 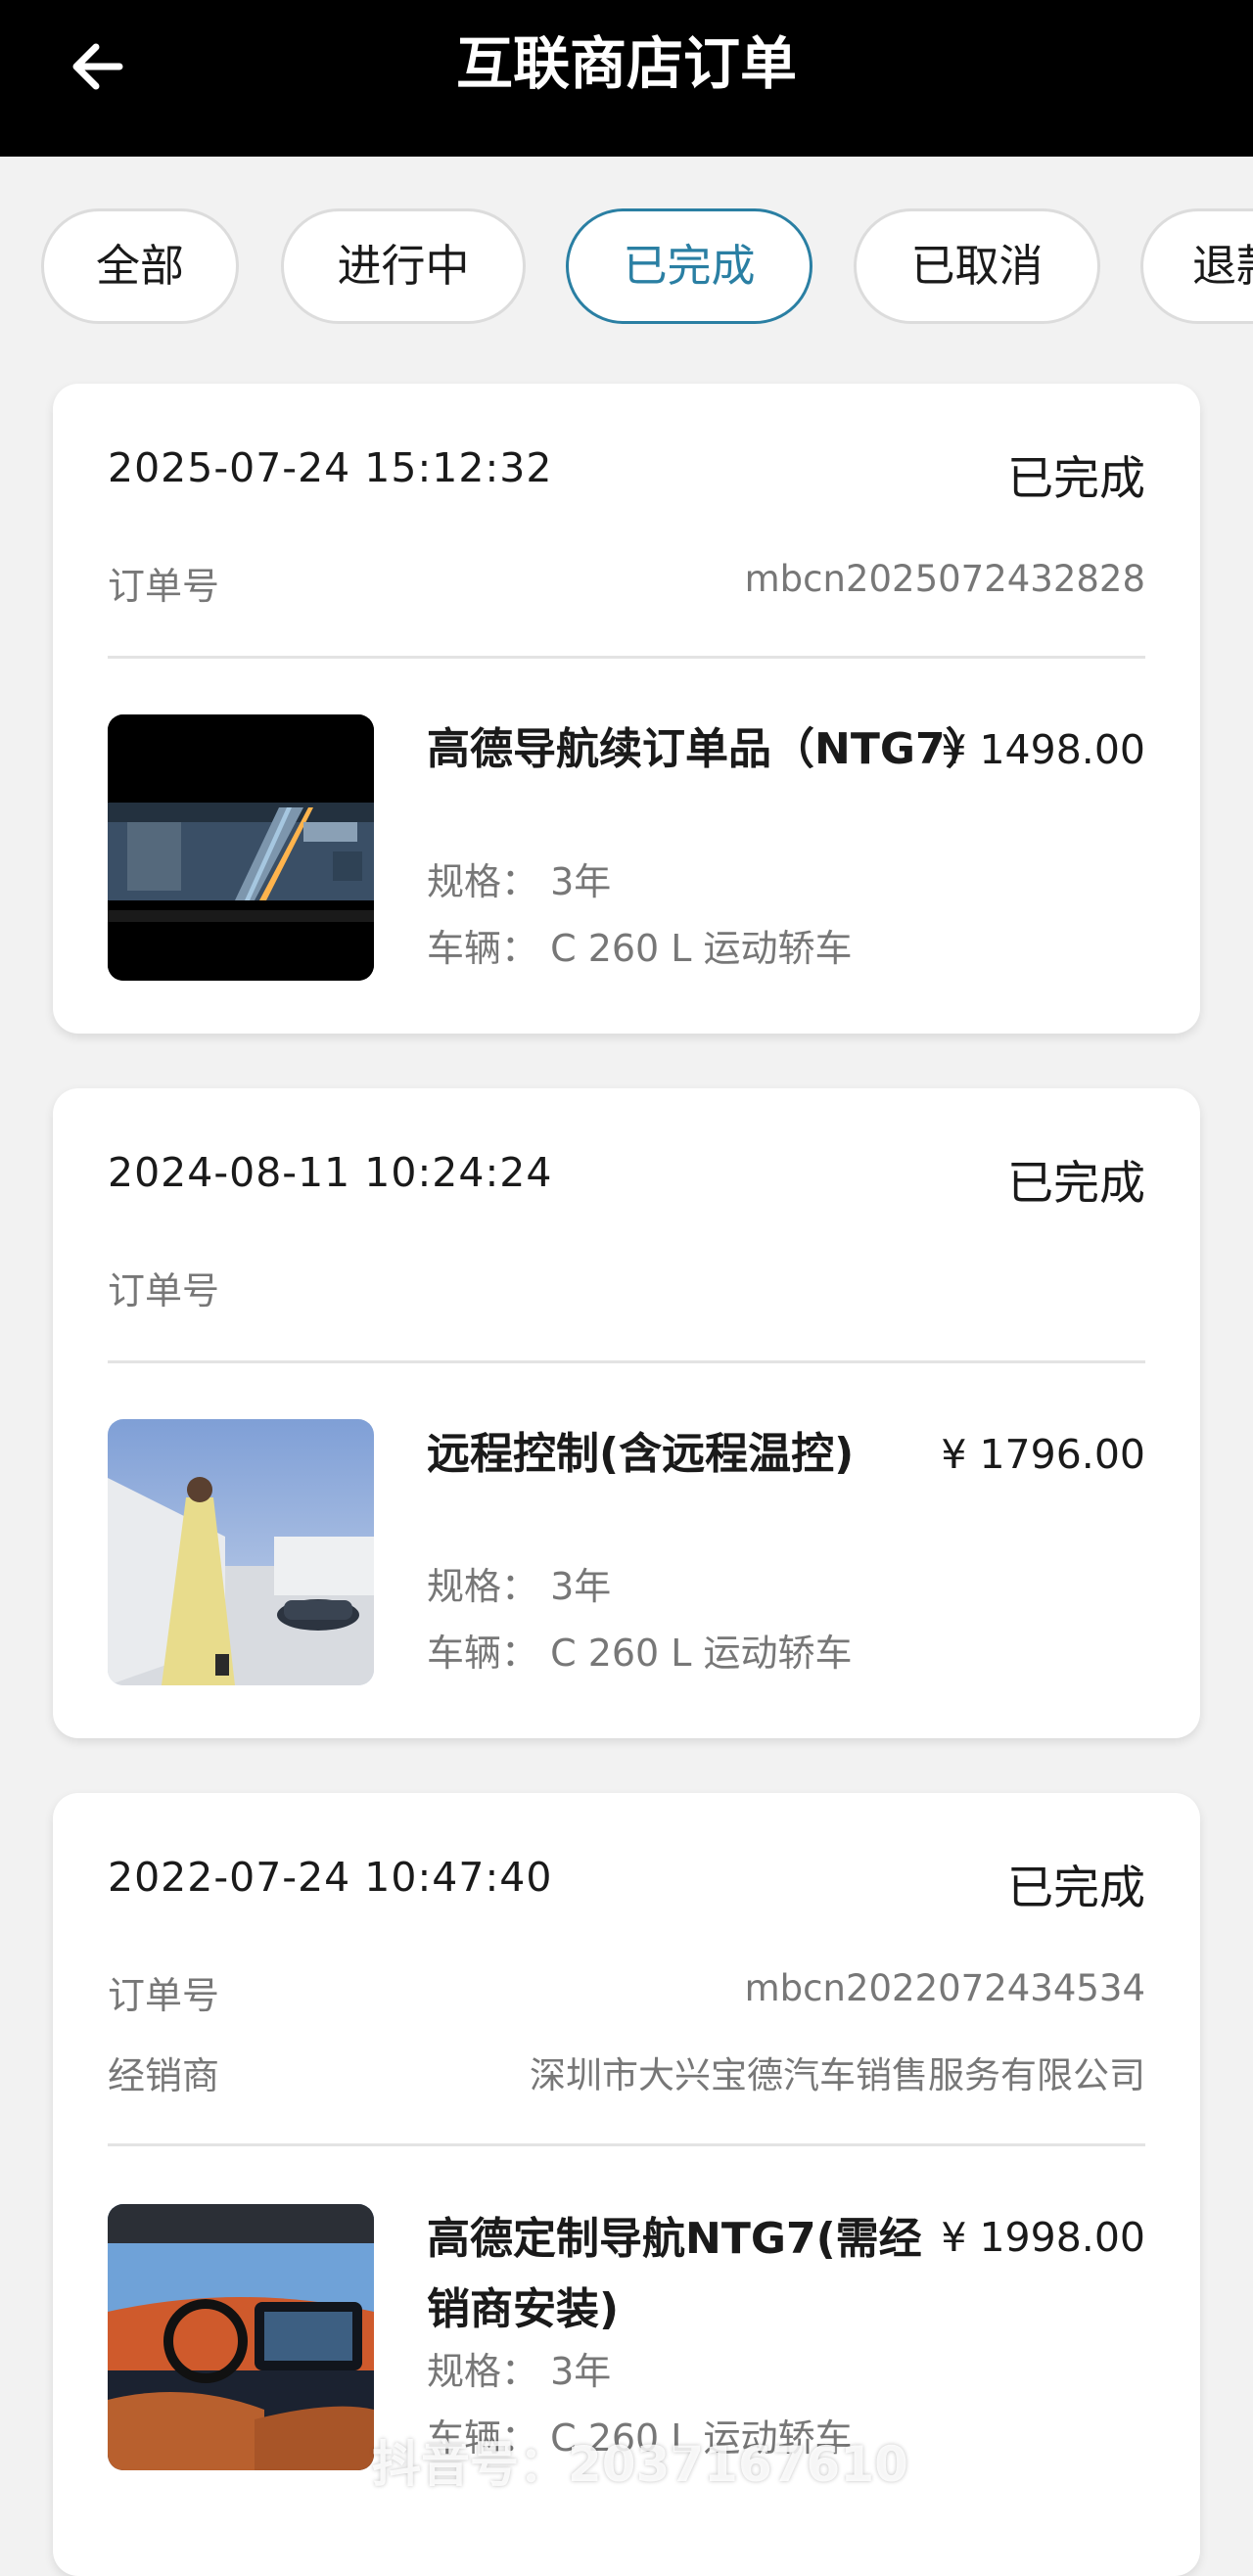 What do you see at coordinates (977, 266) in the screenshot?
I see `tab-cancelled: 已取消` at bounding box center [977, 266].